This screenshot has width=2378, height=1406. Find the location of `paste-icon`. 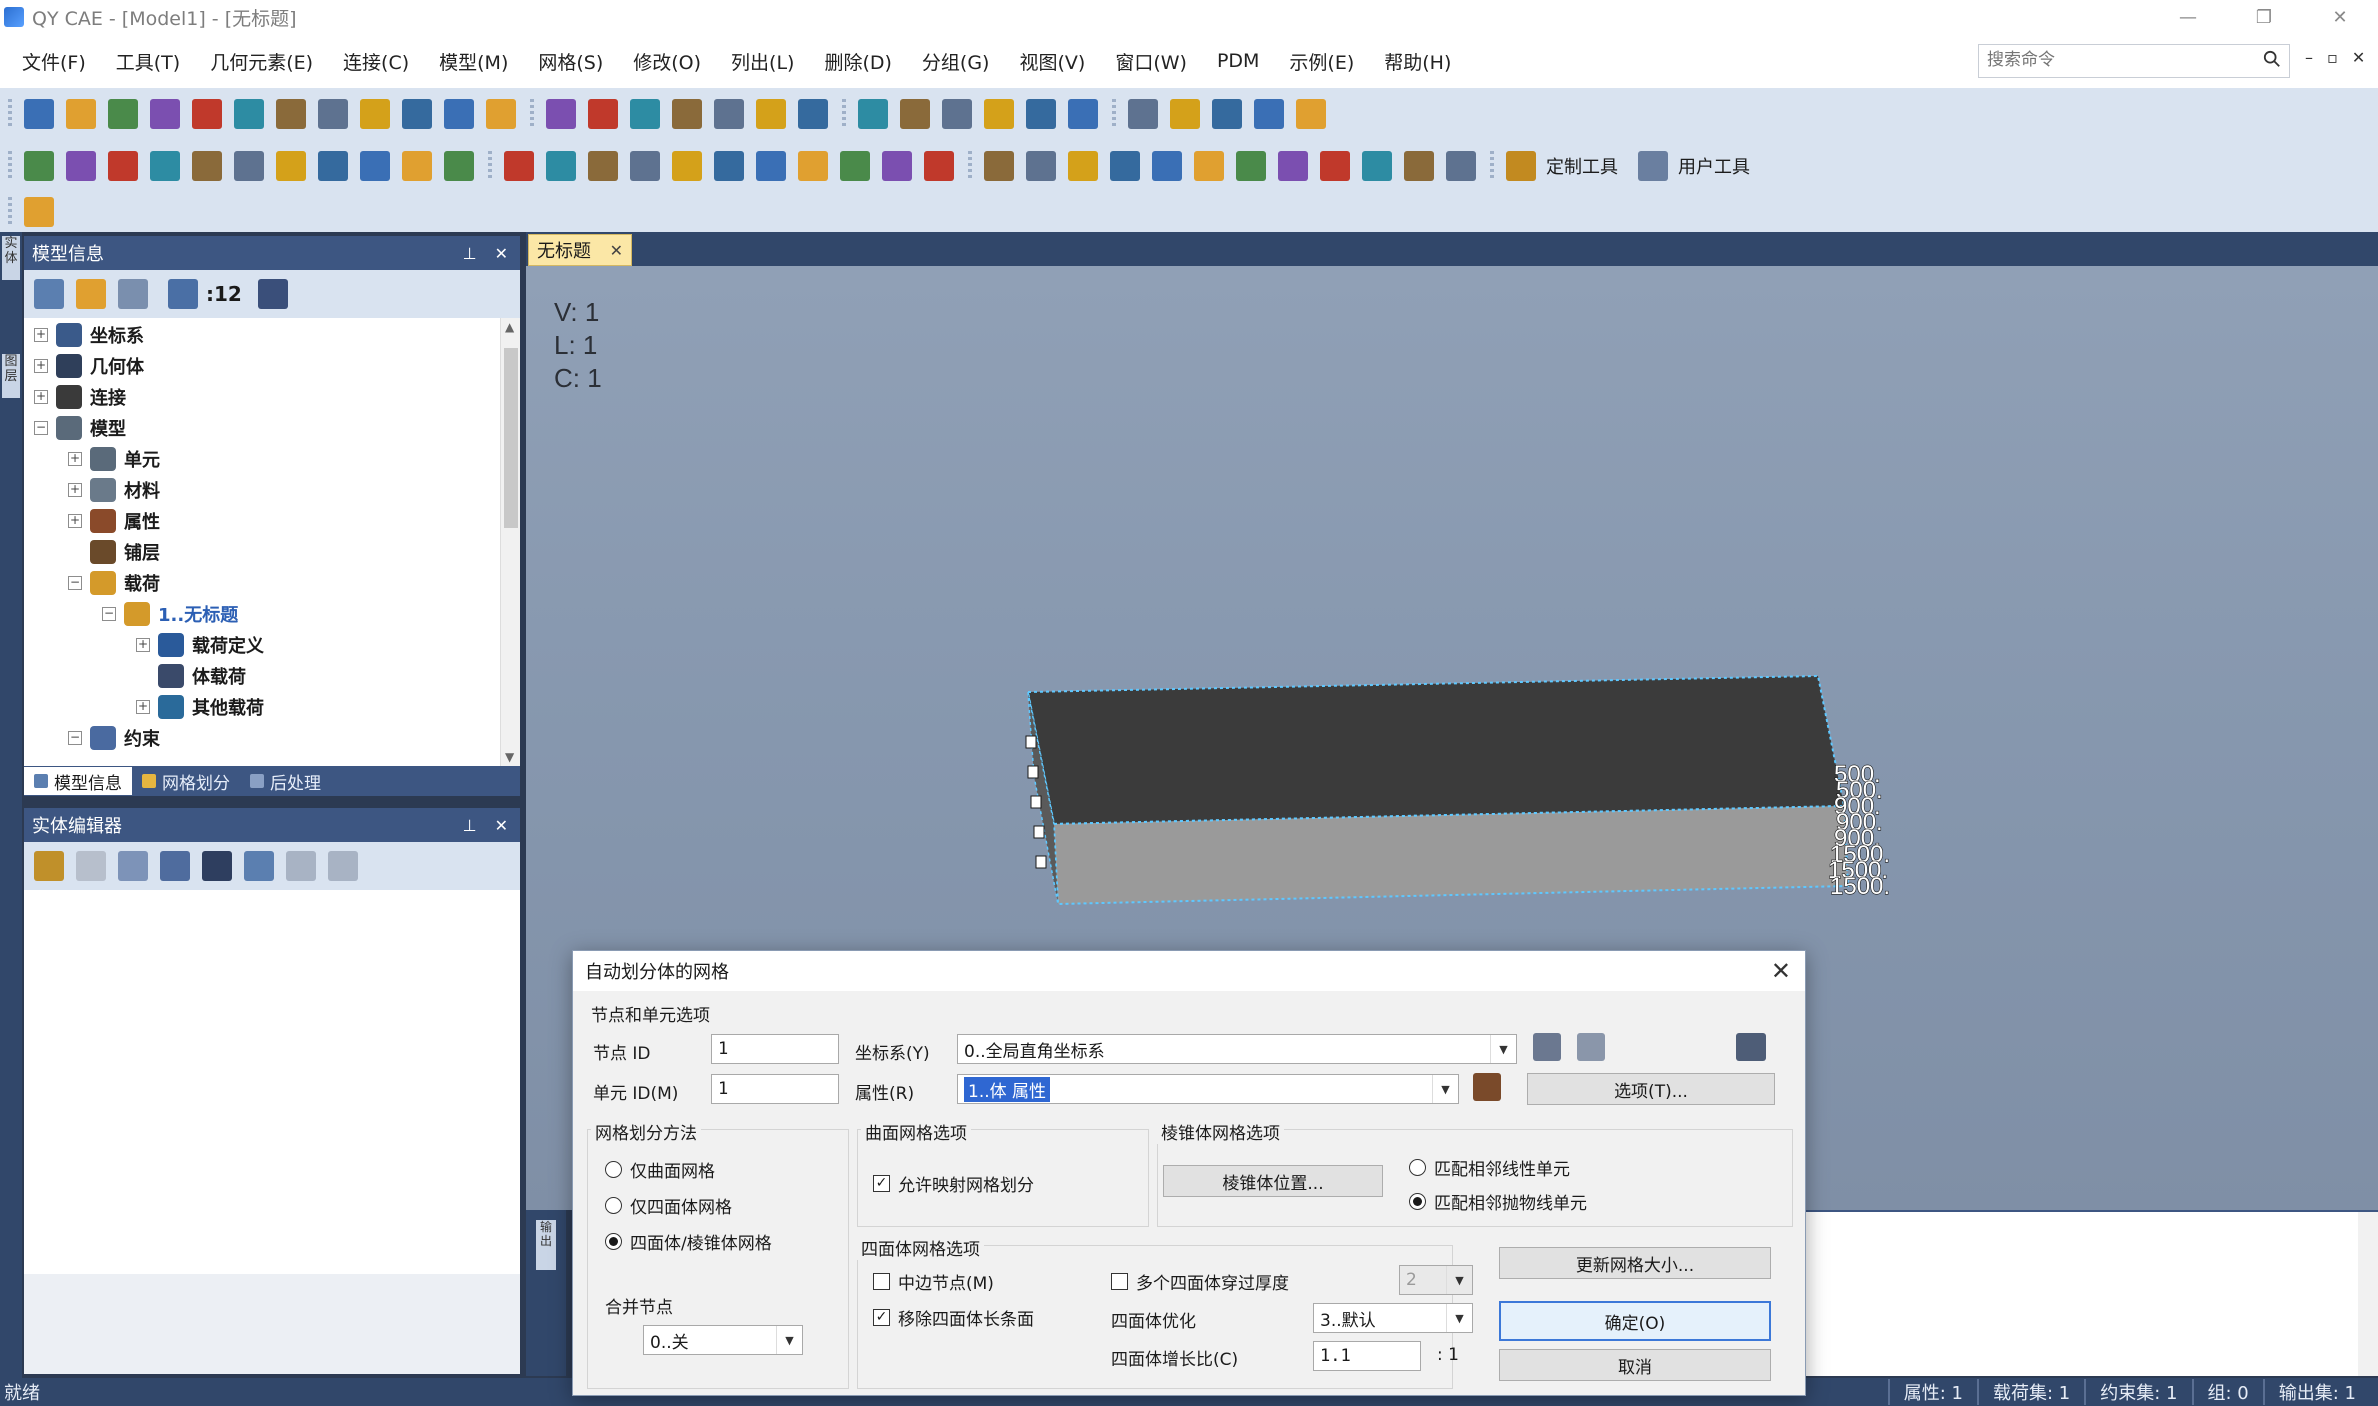

paste-icon is located at coordinates (91, 866).